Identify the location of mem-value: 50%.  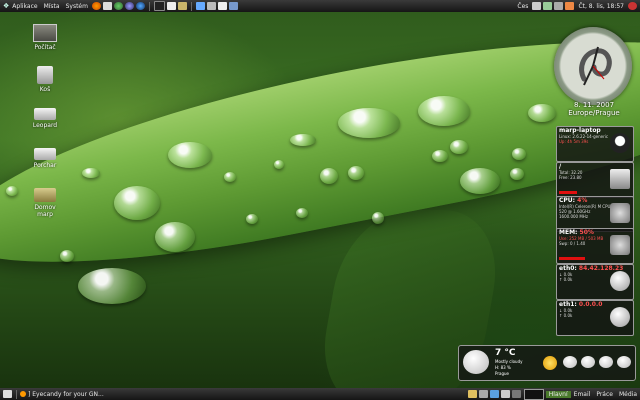
(586, 232).